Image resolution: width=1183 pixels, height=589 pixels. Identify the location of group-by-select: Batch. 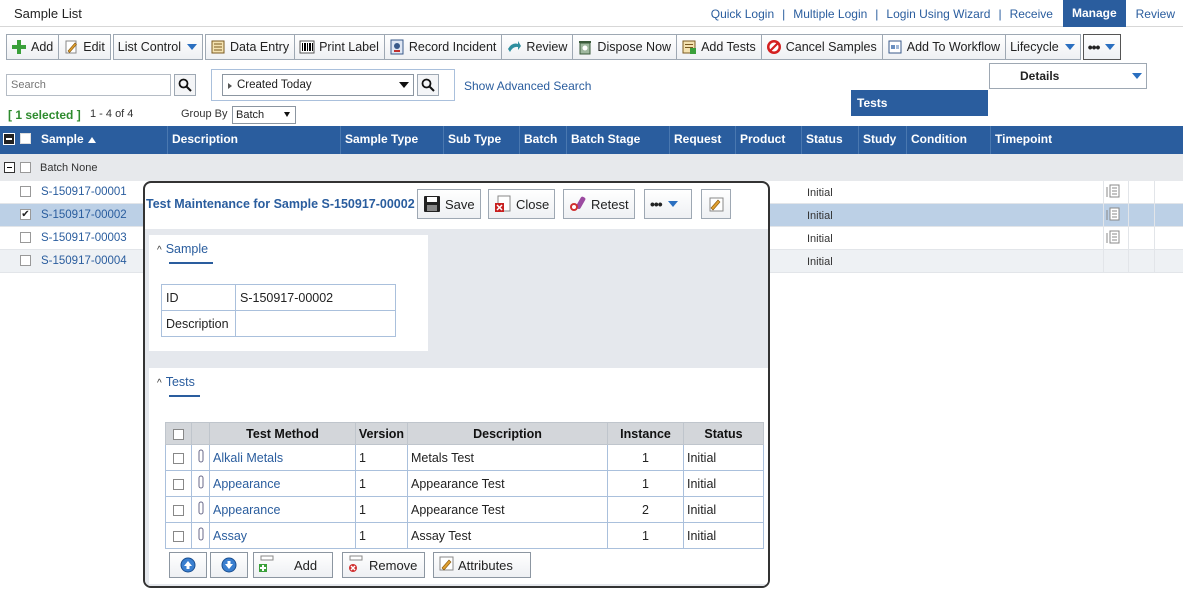
(264, 115).